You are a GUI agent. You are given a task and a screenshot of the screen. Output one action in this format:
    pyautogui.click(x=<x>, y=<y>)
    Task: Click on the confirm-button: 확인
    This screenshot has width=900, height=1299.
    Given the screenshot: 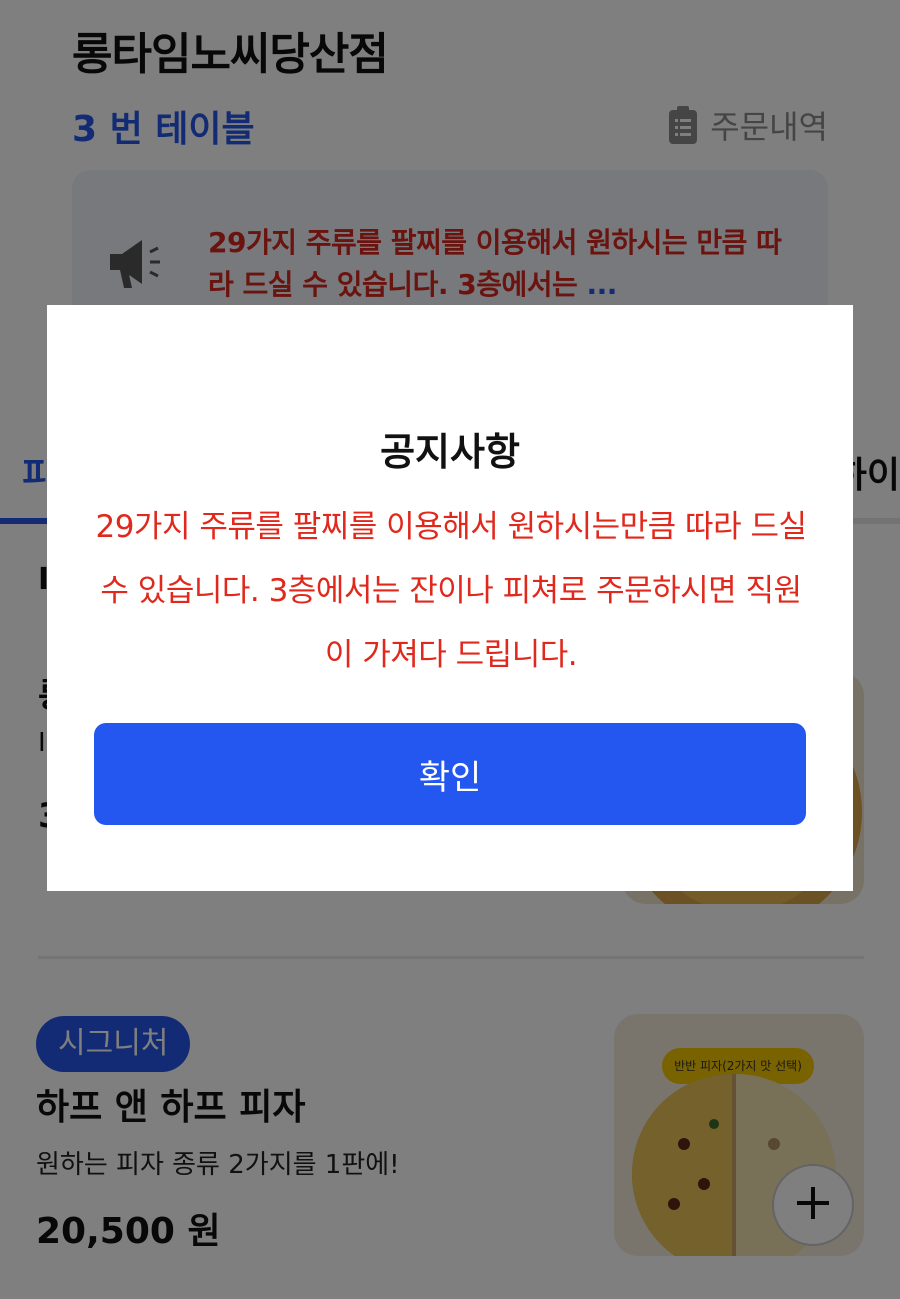 What is the action you would take?
    pyautogui.click(x=450, y=774)
    